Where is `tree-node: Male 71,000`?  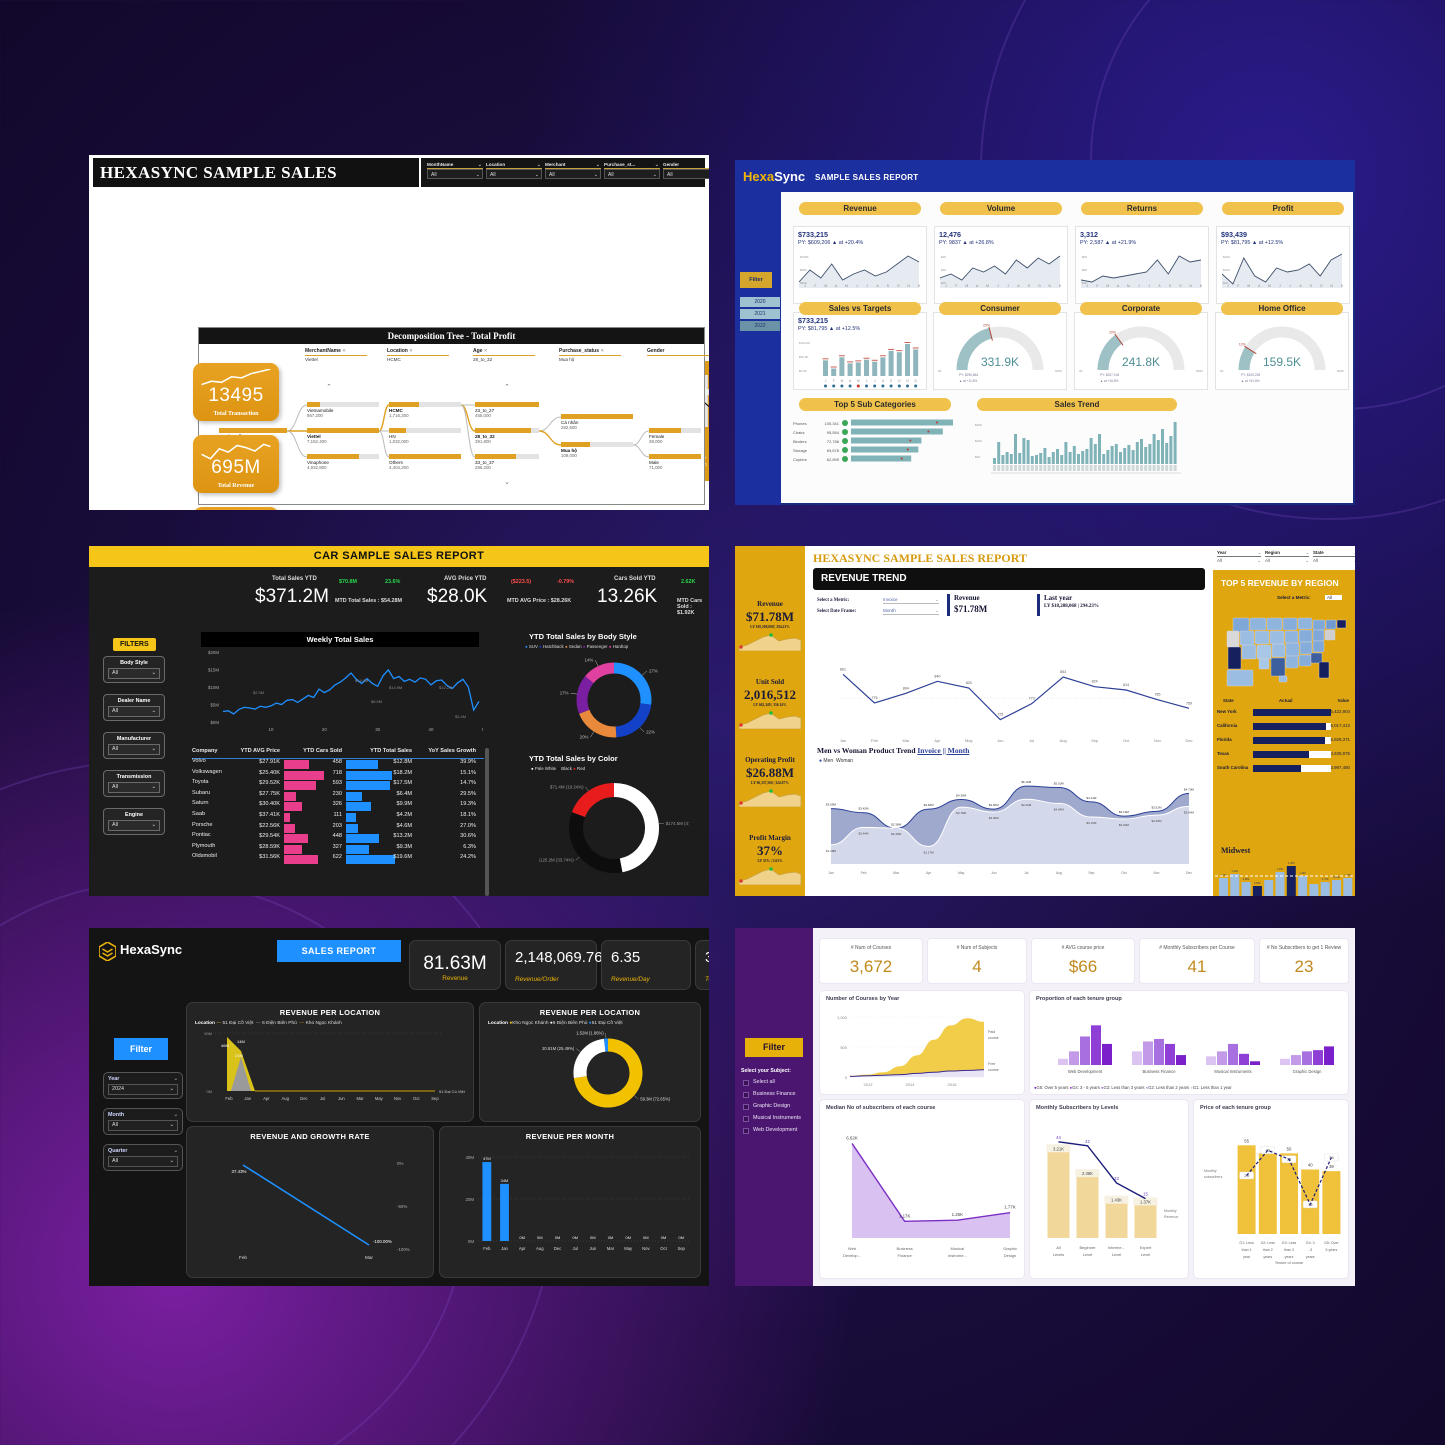 tree-node: Male 71,000 is located at coordinates (675, 462).